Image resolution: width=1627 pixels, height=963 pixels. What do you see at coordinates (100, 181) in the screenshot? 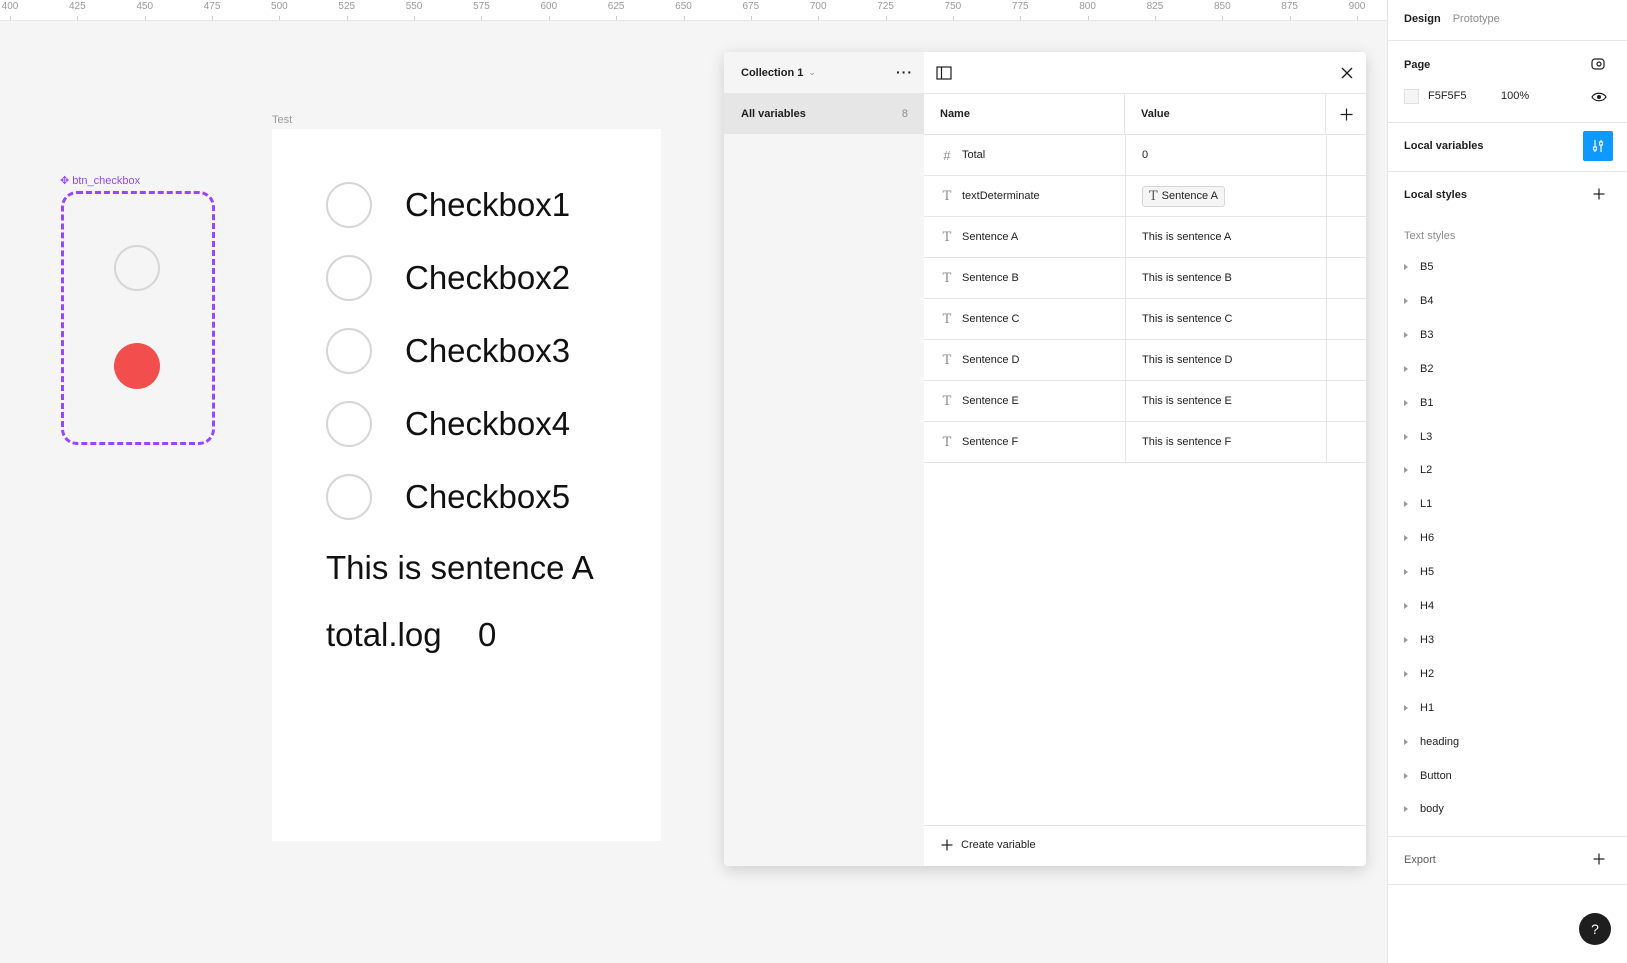
I see `component-label: ✥ btn_checkbox` at bounding box center [100, 181].